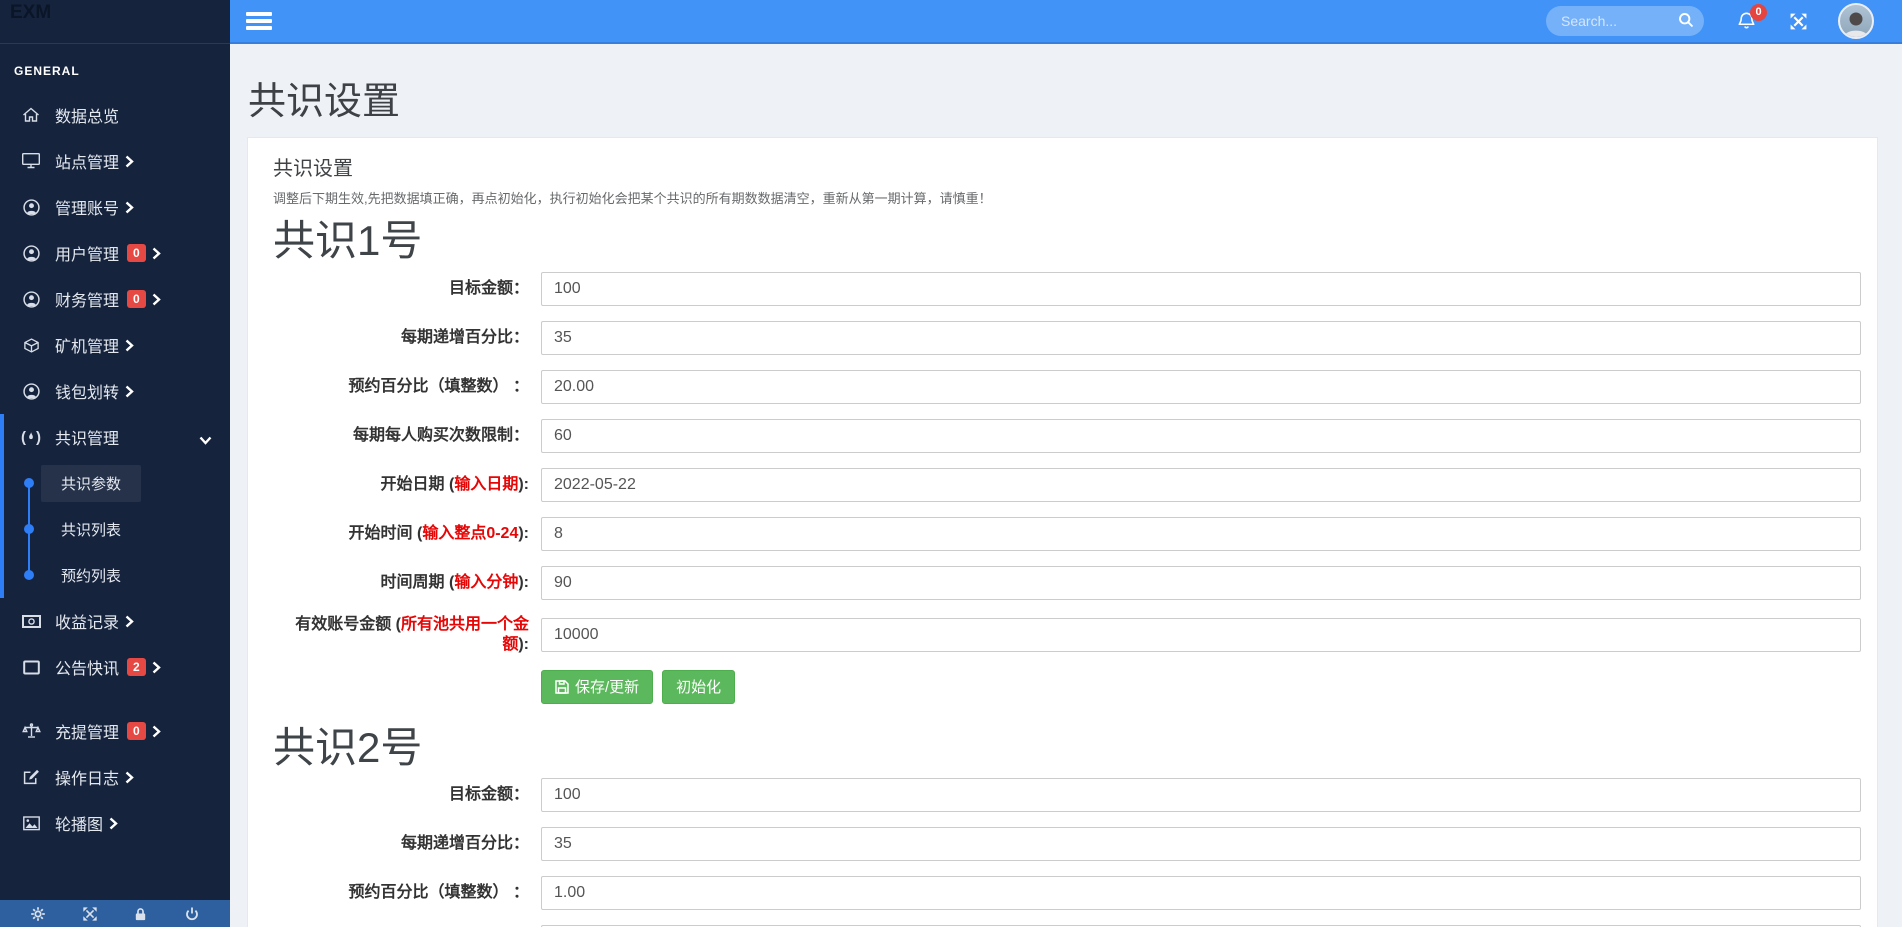  Describe the element at coordinates (464, 337) in the screenshot. I see `form-label: 每期递增百分比：` at that location.